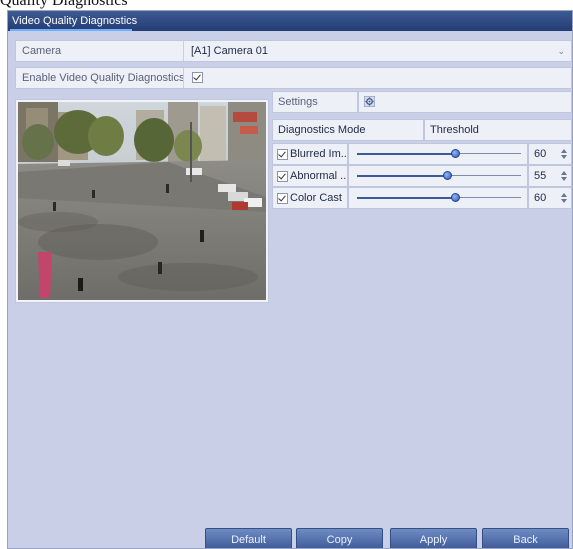 This screenshot has width=573, height=549. I want to click on apply-button: Apply, so click(433, 538).